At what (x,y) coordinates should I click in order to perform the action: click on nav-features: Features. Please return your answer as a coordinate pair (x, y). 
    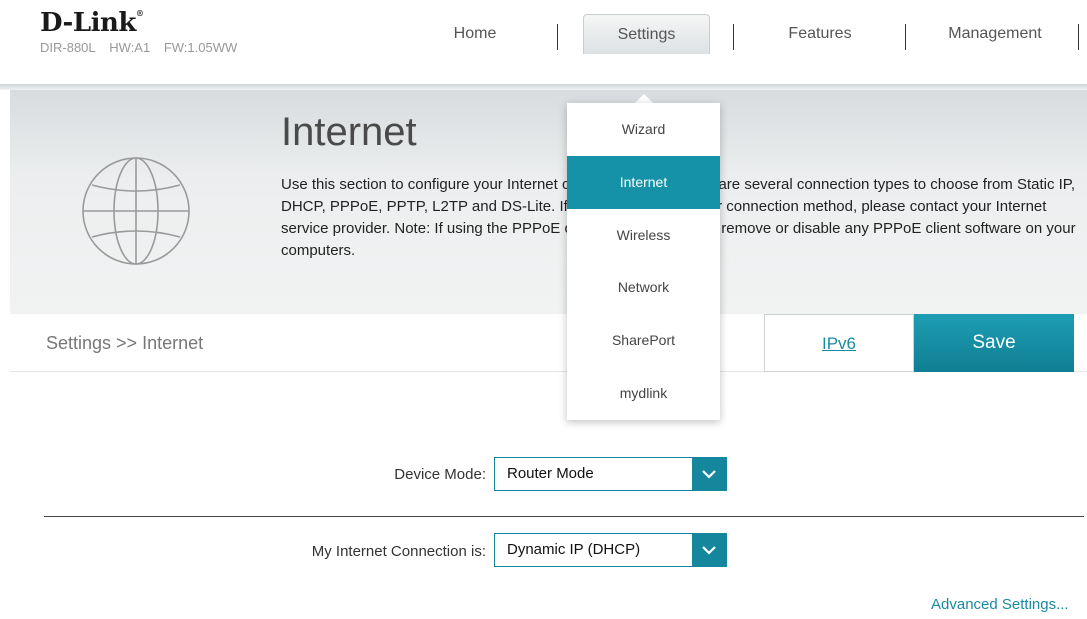
    Looking at the image, I should click on (820, 34).